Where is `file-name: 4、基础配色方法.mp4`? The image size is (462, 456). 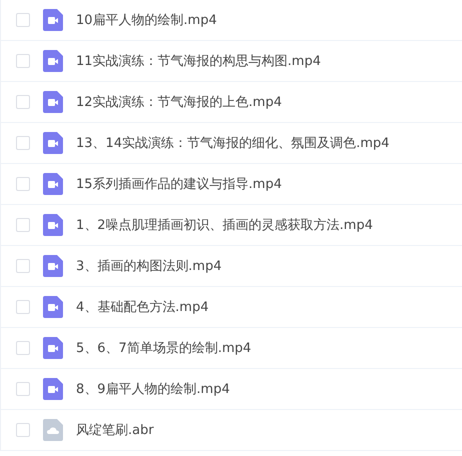
file-name: 4、基础配色方法.mp4 is located at coordinates (142, 307).